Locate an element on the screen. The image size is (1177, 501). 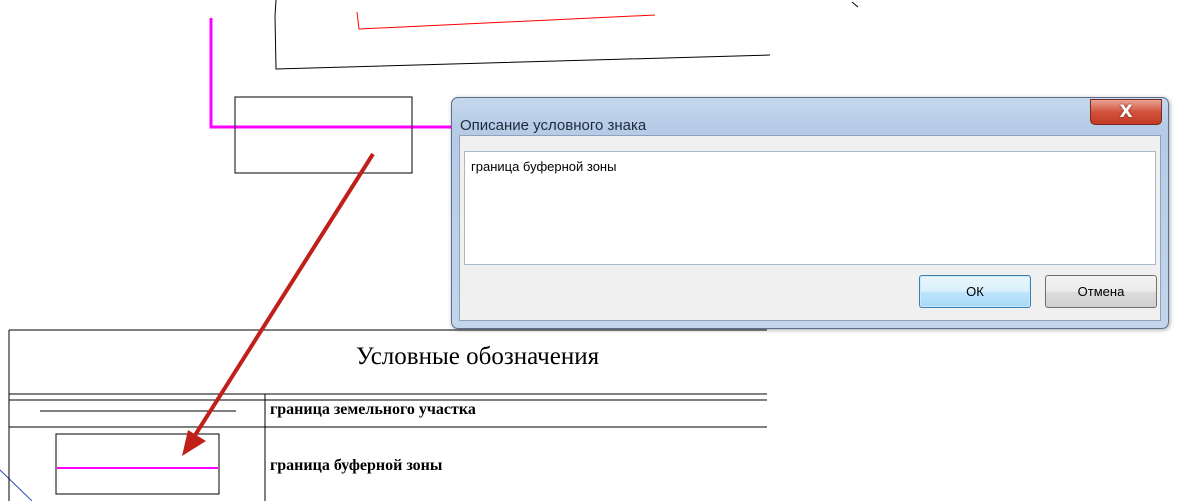
magenta-buffer-line is located at coordinates (332, 73).